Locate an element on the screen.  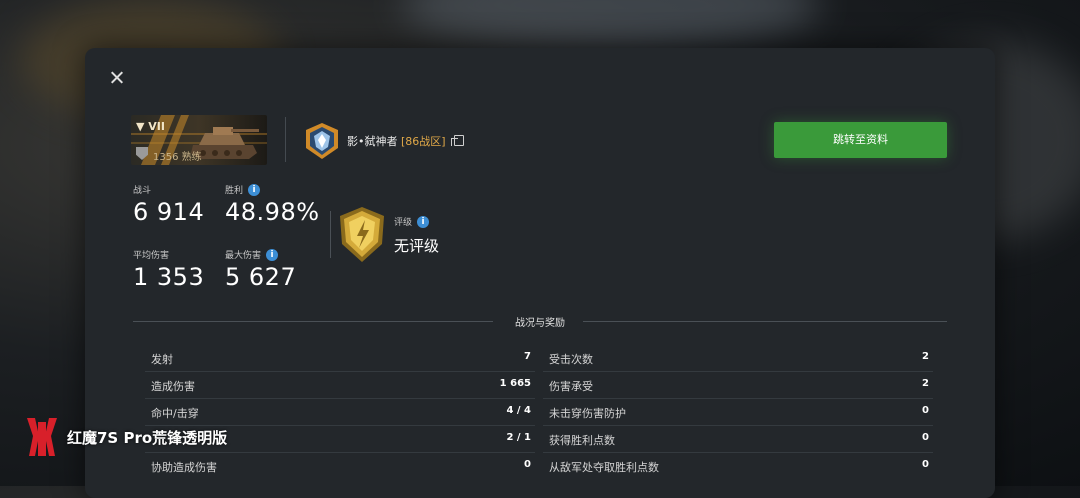
server-tag: [86战区] is located at coordinates (423, 141).